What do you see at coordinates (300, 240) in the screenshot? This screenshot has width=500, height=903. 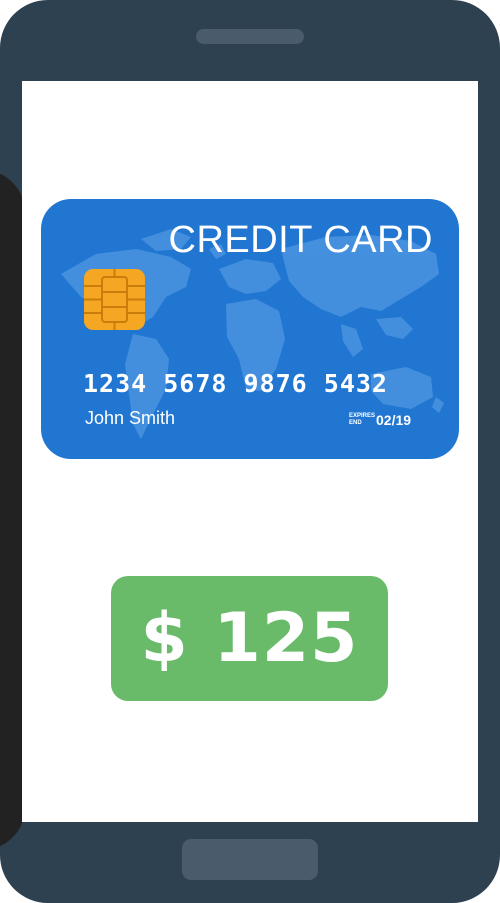 I see `card-title: CREDIT CARD` at bounding box center [300, 240].